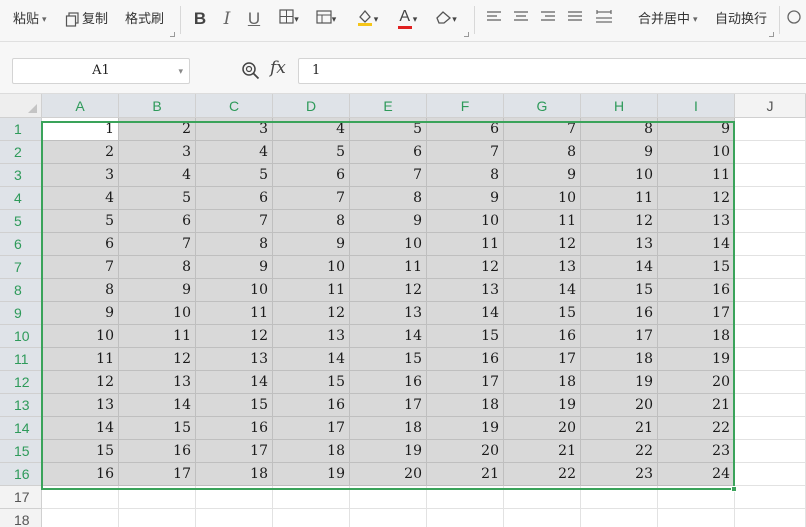 This screenshot has height=527, width=806. What do you see at coordinates (234, 290) in the screenshot?
I see `cell-c8: 10` at bounding box center [234, 290].